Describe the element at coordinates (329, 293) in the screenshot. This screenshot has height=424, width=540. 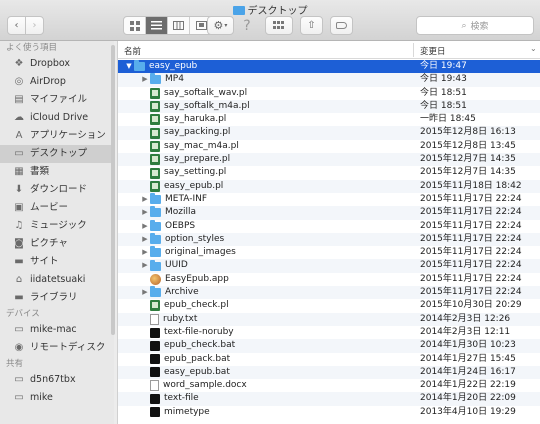
I see `file-row: ▶ Archive 2015年11月17日 22:24` at that location.